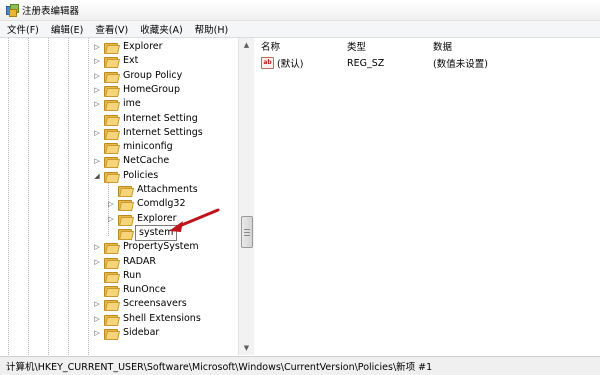 The width and height of the screenshot is (600, 375). I want to click on tree-item: ▷ Sidebar, so click(127, 333).